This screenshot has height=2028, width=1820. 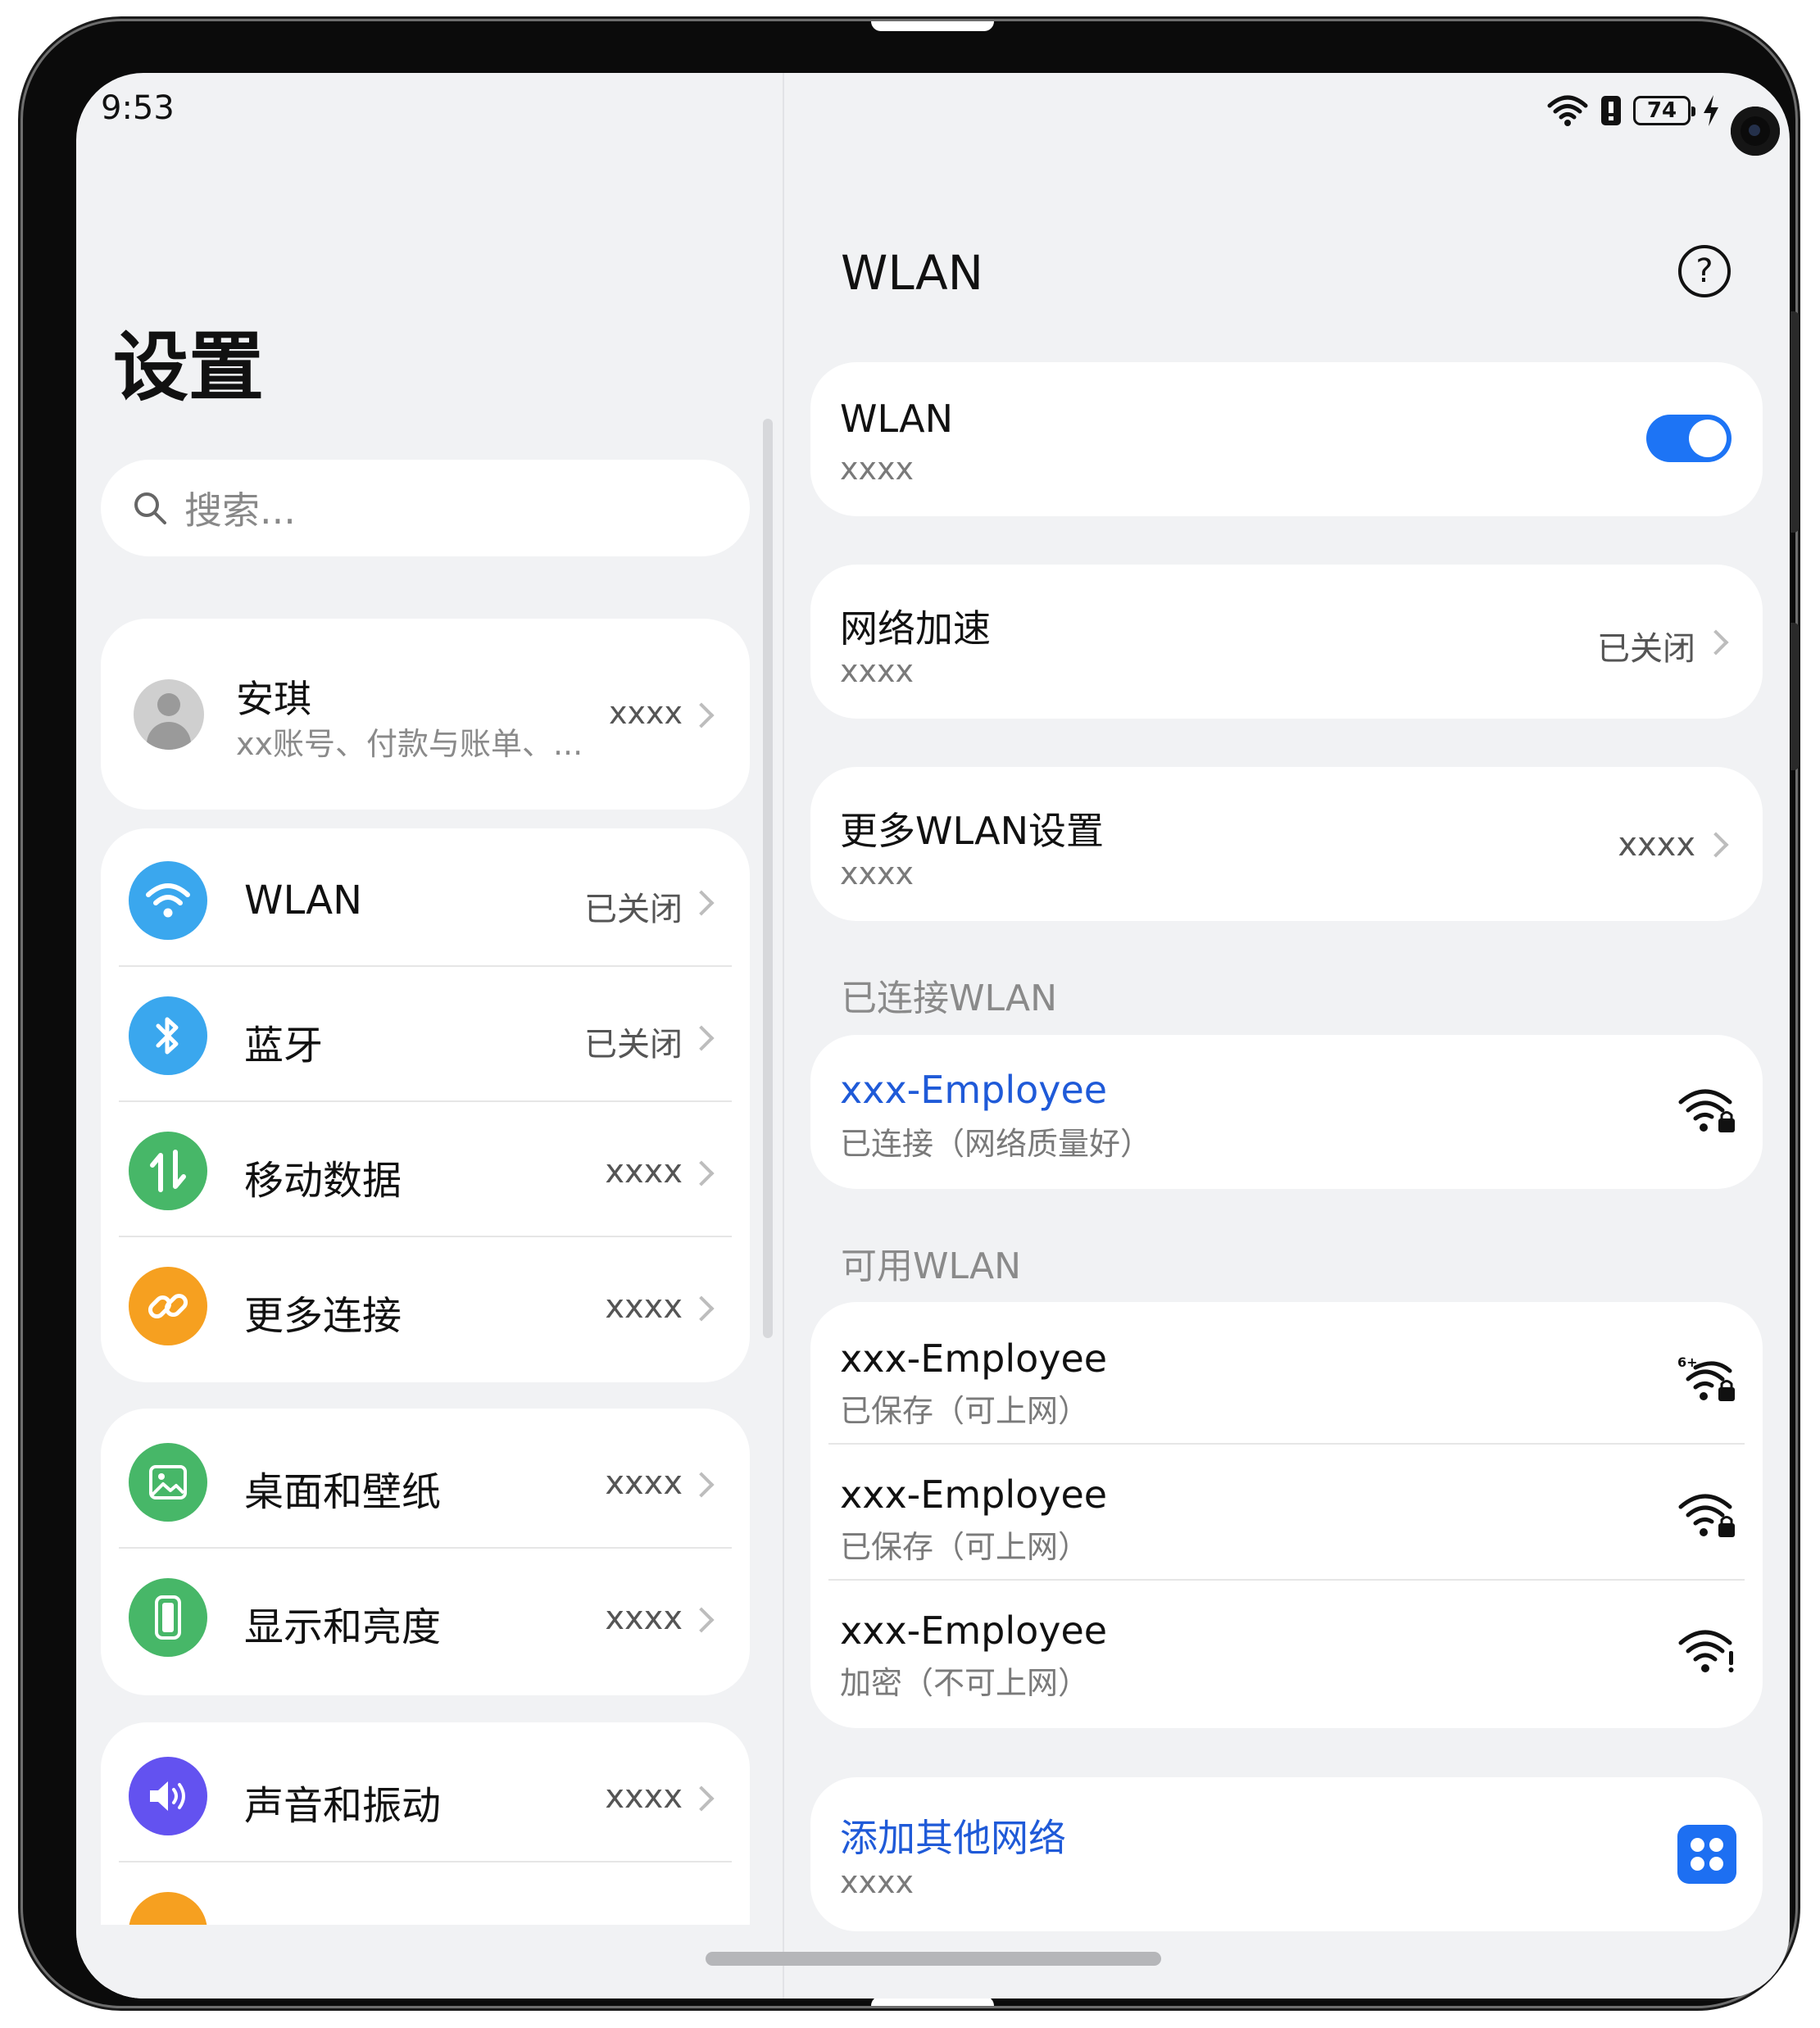 What do you see at coordinates (932, 1266) in the screenshot?
I see `available-section-label: 可用WLAN` at bounding box center [932, 1266].